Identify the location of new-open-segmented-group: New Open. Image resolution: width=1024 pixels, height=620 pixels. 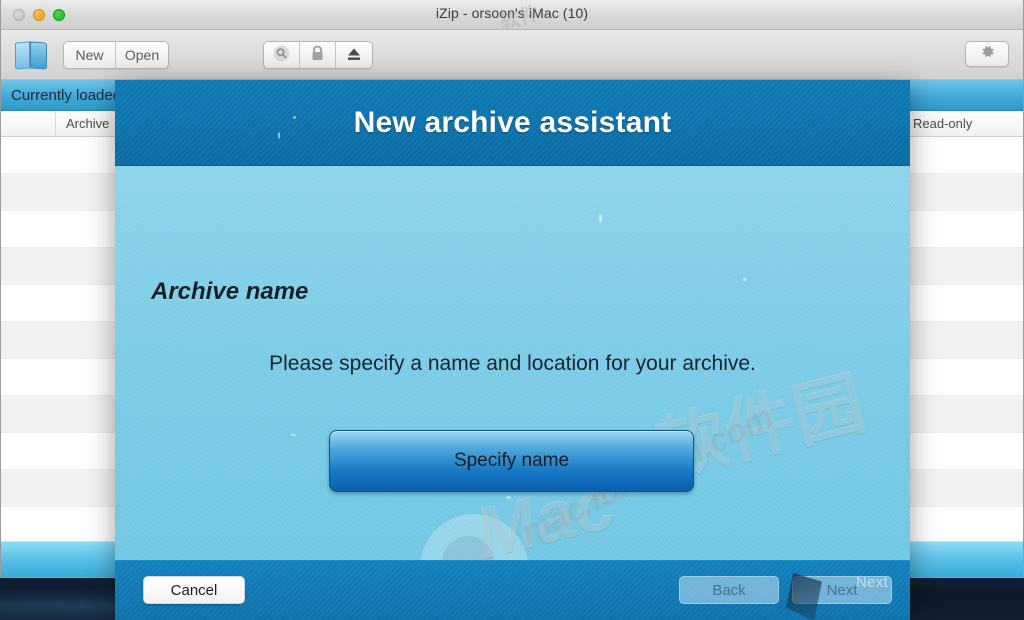
(116, 55).